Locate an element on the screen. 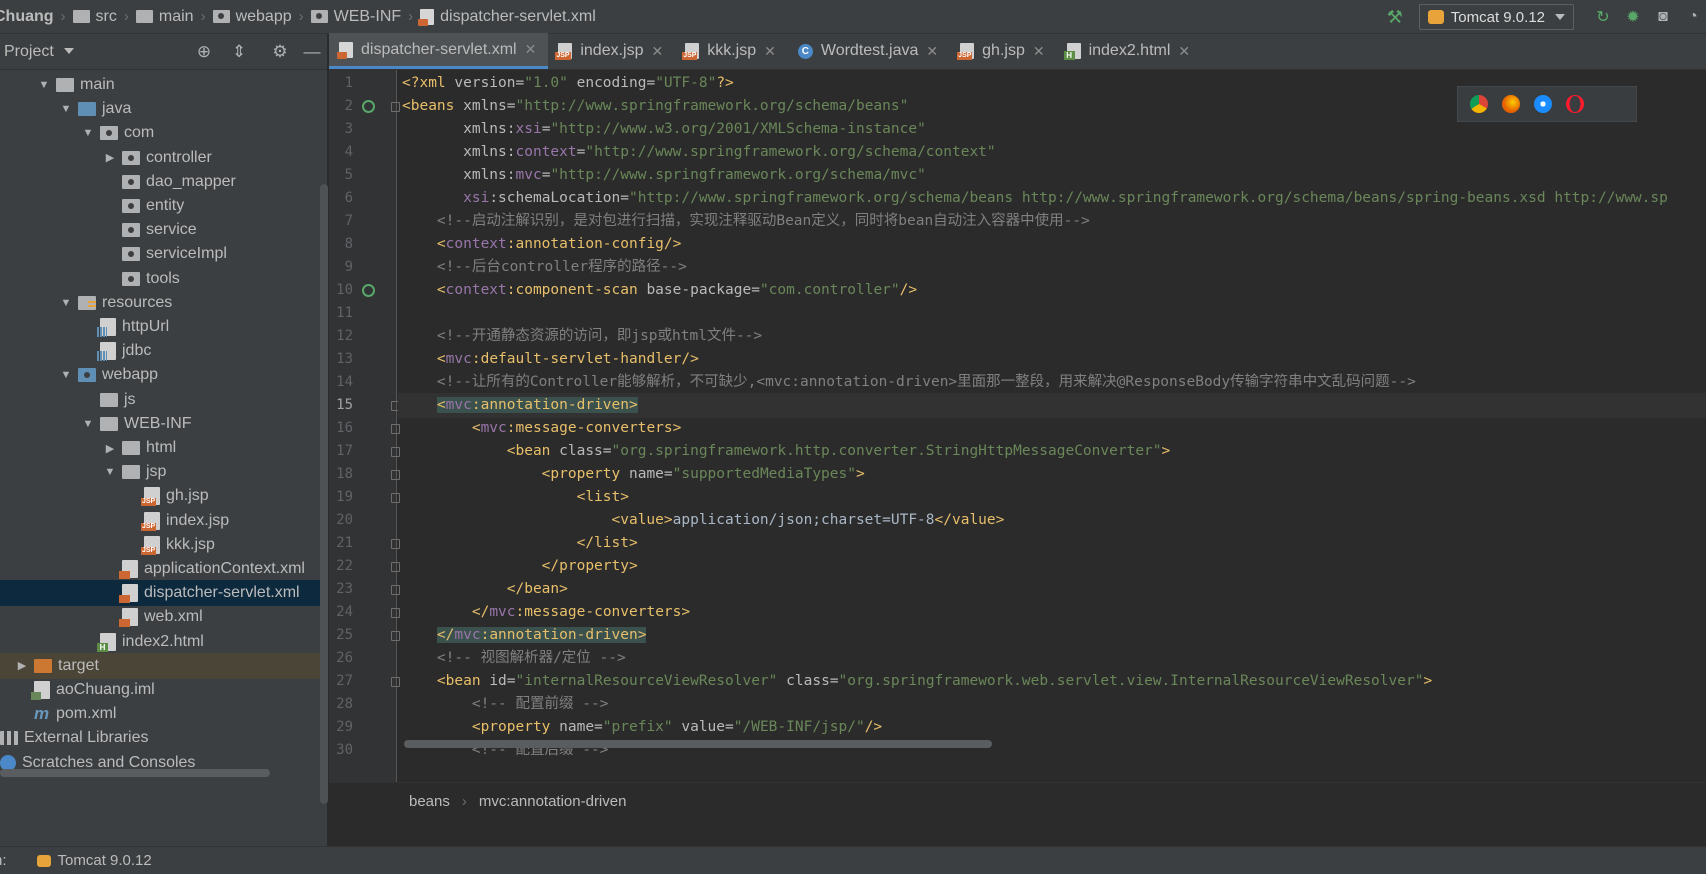 Image resolution: width=1706 pixels, height=874 pixels. tree-node-com: ▼ com is located at coordinates (163, 133).